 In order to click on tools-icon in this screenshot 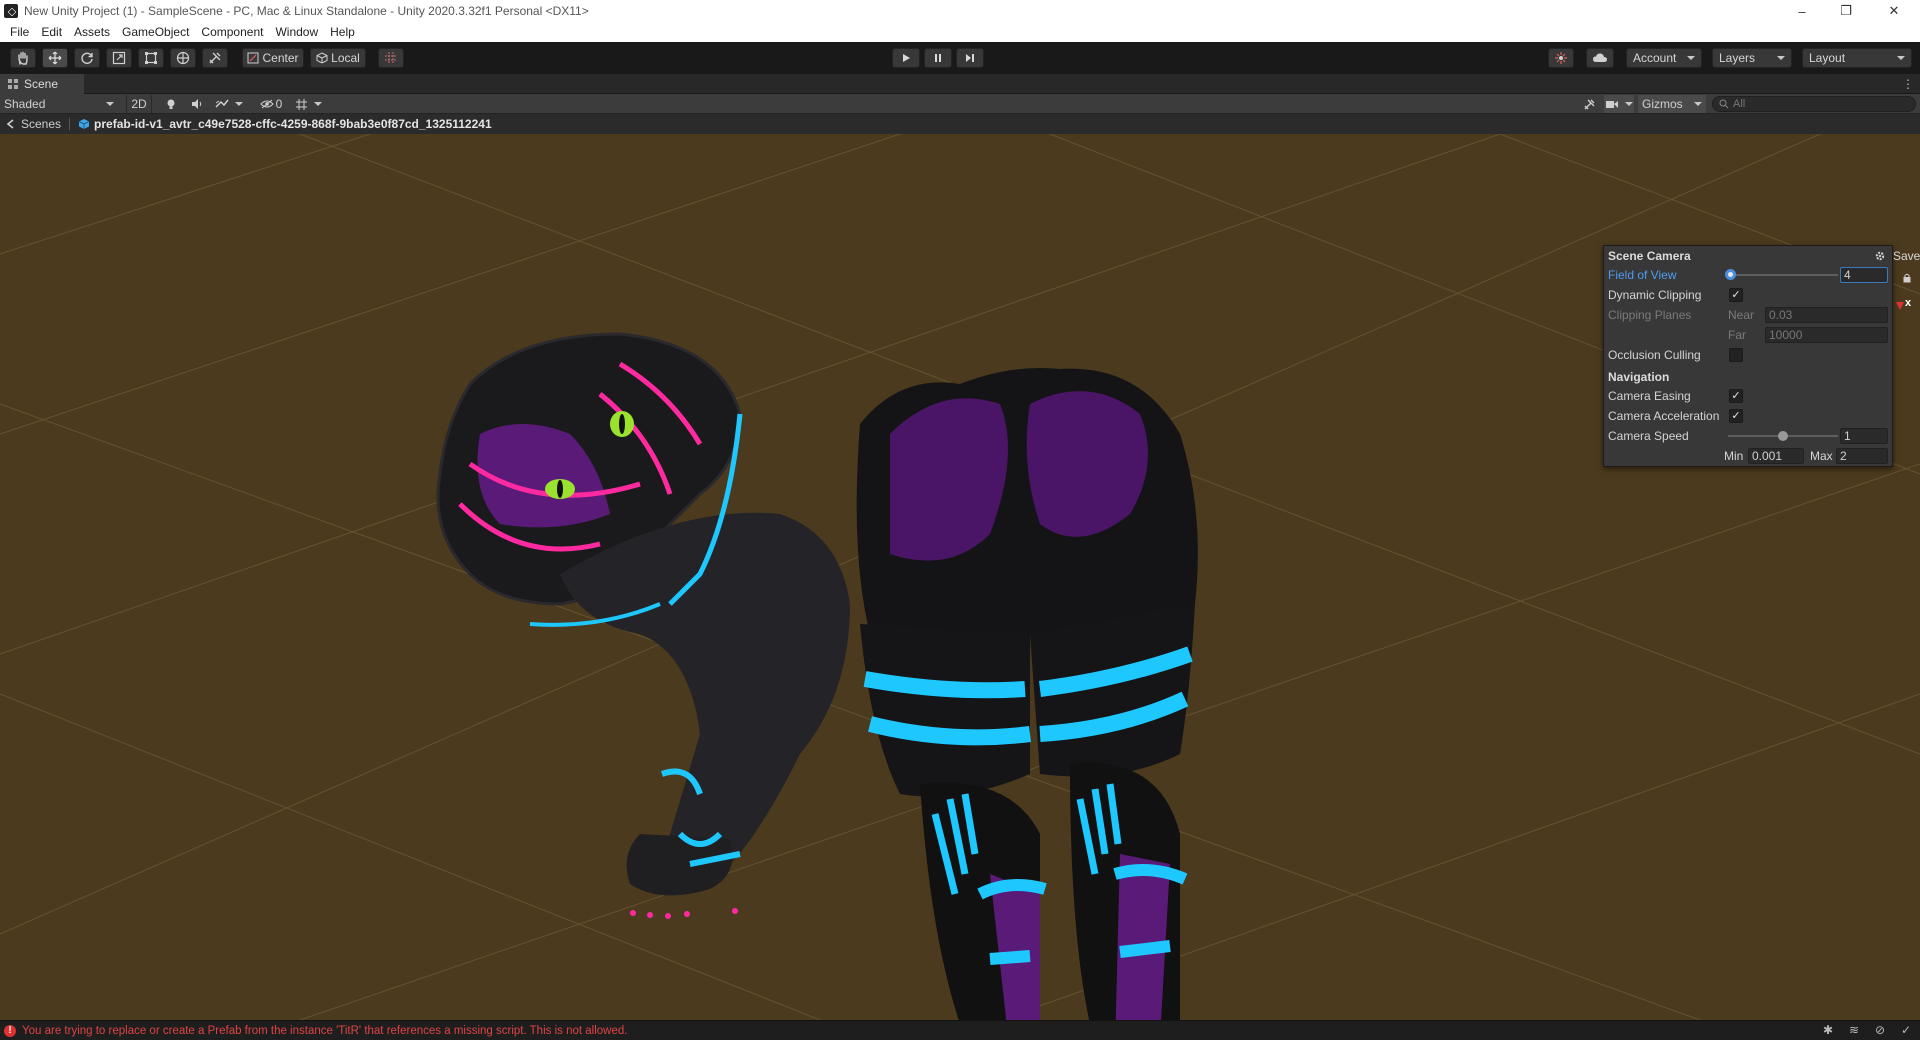, I will do `click(1589, 104)`.